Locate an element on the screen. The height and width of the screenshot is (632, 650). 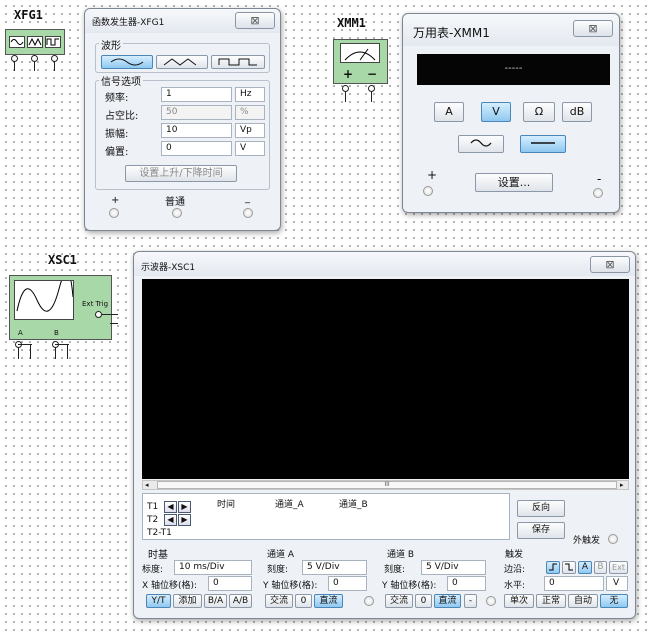
scroll-right-icon: ▸ is located at coordinates (622, 485).